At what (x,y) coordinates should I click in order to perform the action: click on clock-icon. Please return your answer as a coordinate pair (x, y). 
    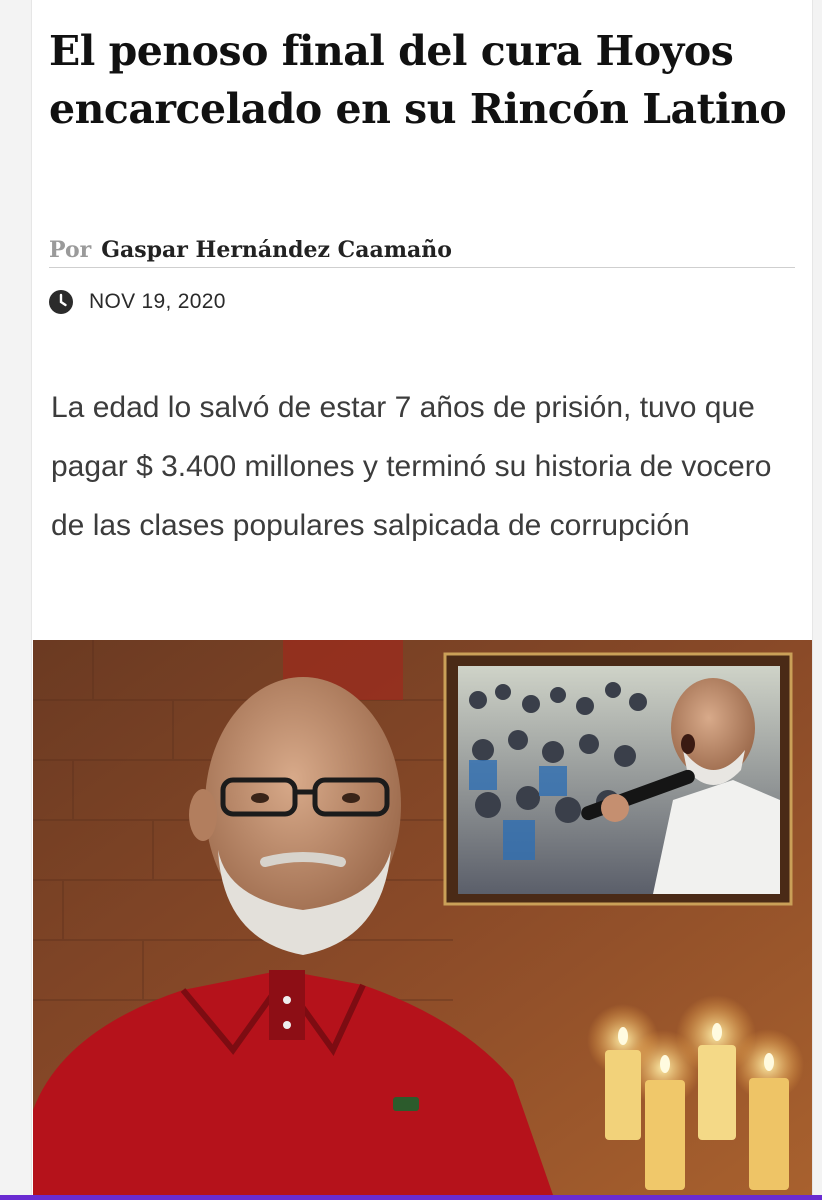
    Looking at the image, I should click on (61, 302).